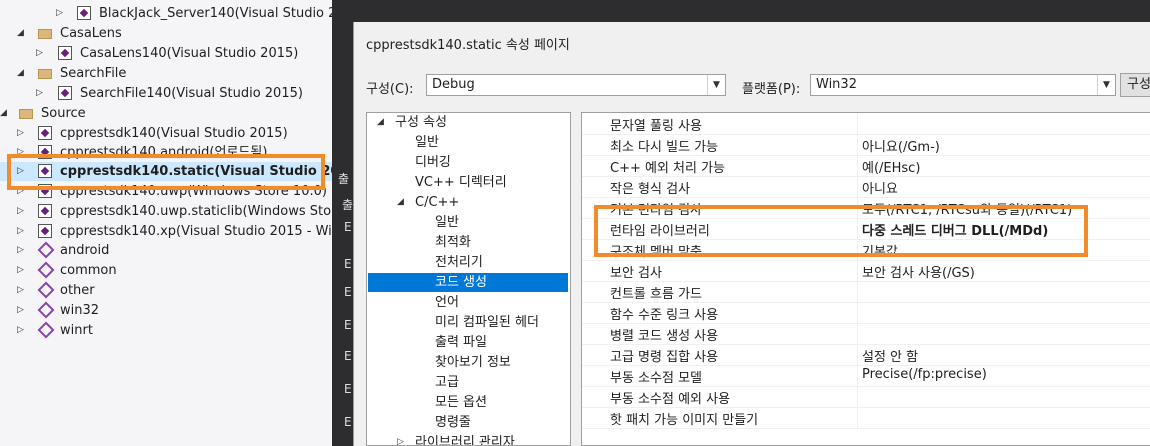  What do you see at coordinates (174, 133) in the screenshot?
I see `tree-item-label: cpprestsdk140(Visual Studio 2015)` at bounding box center [174, 133].